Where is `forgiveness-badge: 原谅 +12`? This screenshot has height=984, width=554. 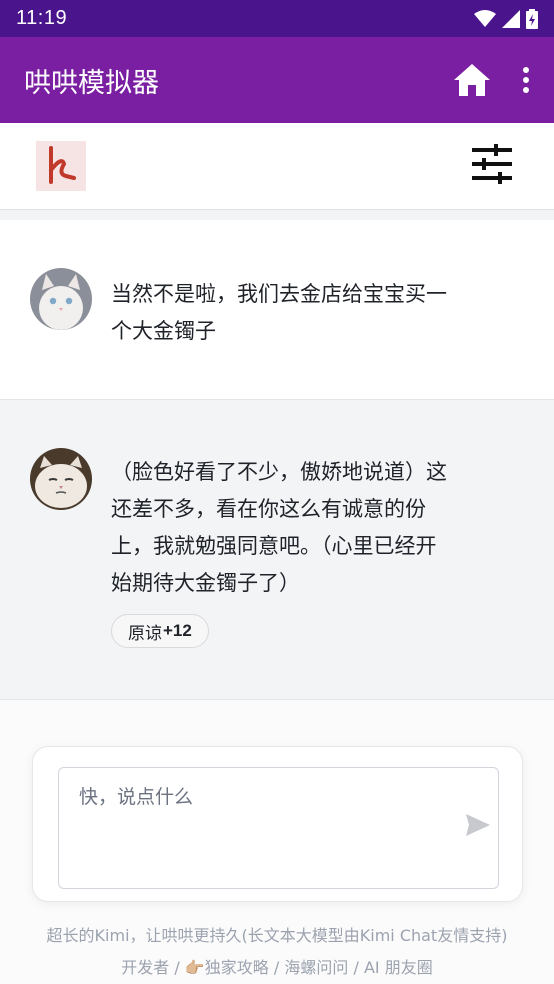 forgiveness-badge: 原谅 +12 is located at coordinates (160, 631).